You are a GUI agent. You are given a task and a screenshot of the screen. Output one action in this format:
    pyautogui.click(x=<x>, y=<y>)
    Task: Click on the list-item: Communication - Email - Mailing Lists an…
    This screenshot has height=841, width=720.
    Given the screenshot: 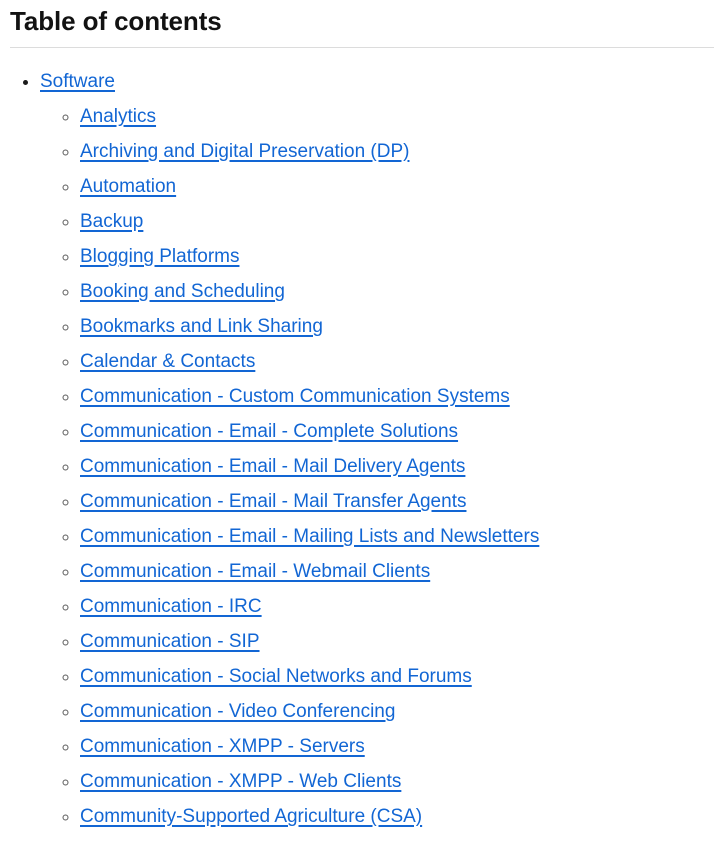 What is the action you would take?
    pyautogui.click(x=400, y=536)
    